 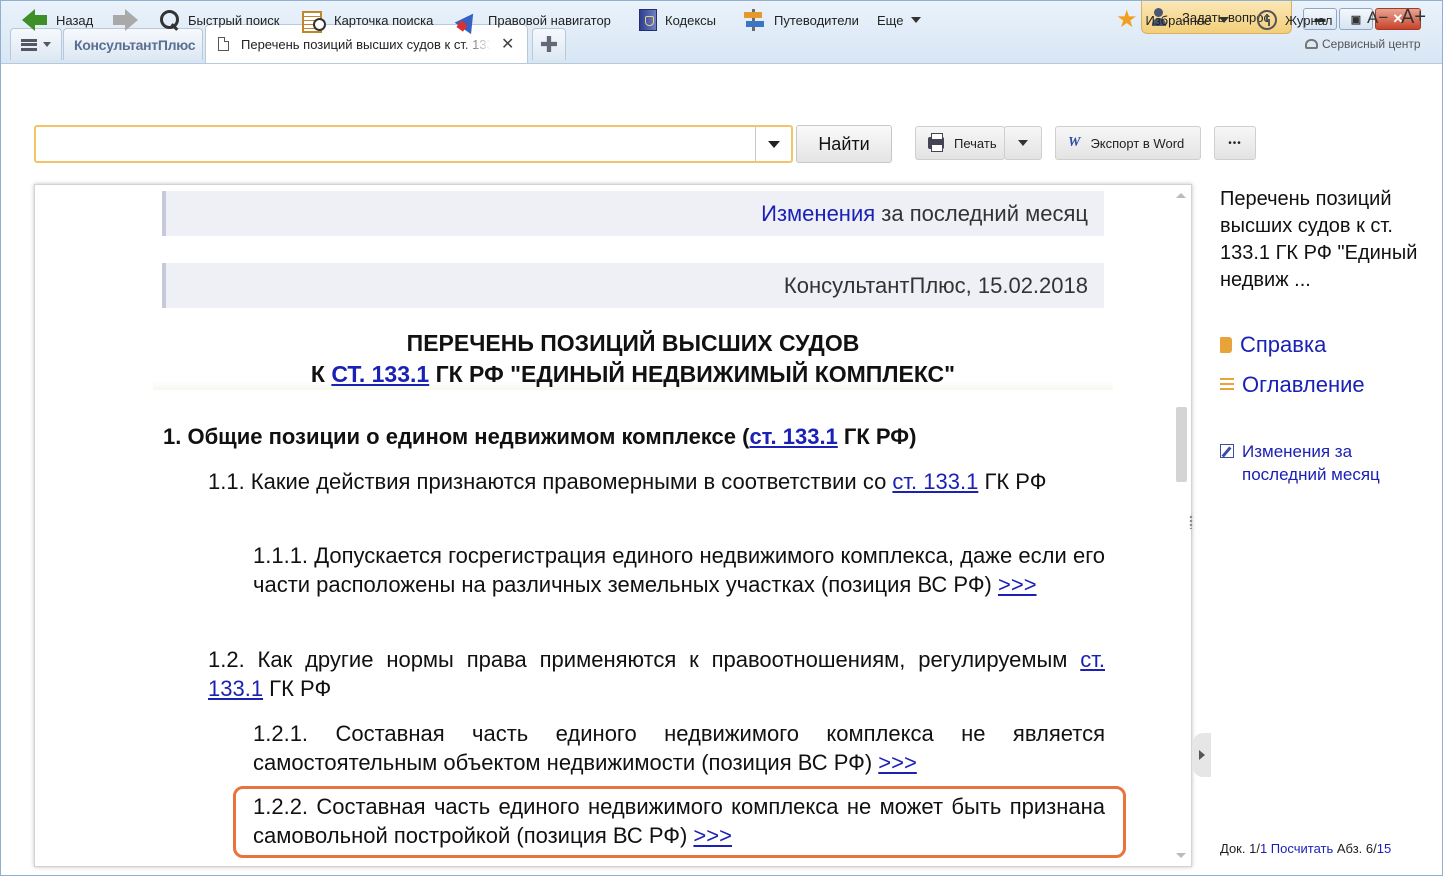 What do you see at coordinates (754, 20) in the screenshot?
I see `signpost-icon` at bounding box center [754, 20].